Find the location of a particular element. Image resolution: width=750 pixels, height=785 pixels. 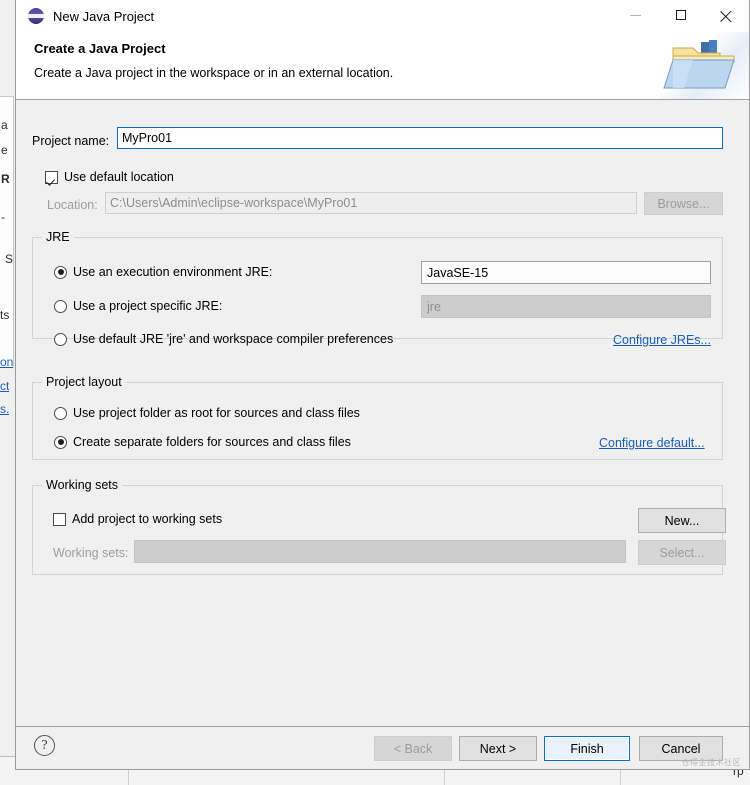

background-text-fragment: - is located at coordinates (3, 217).